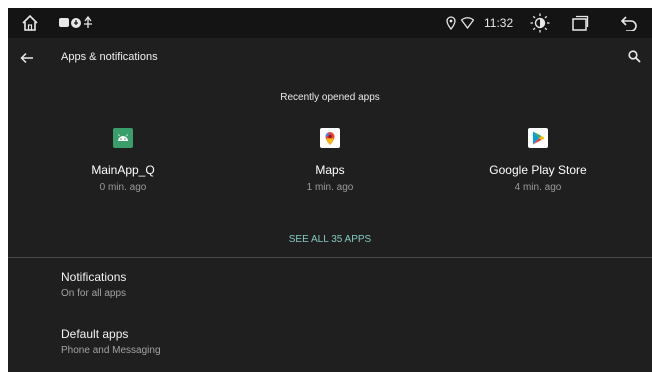  I want to click on recent-apps-header: Recently opened apps, so click(330, 97).